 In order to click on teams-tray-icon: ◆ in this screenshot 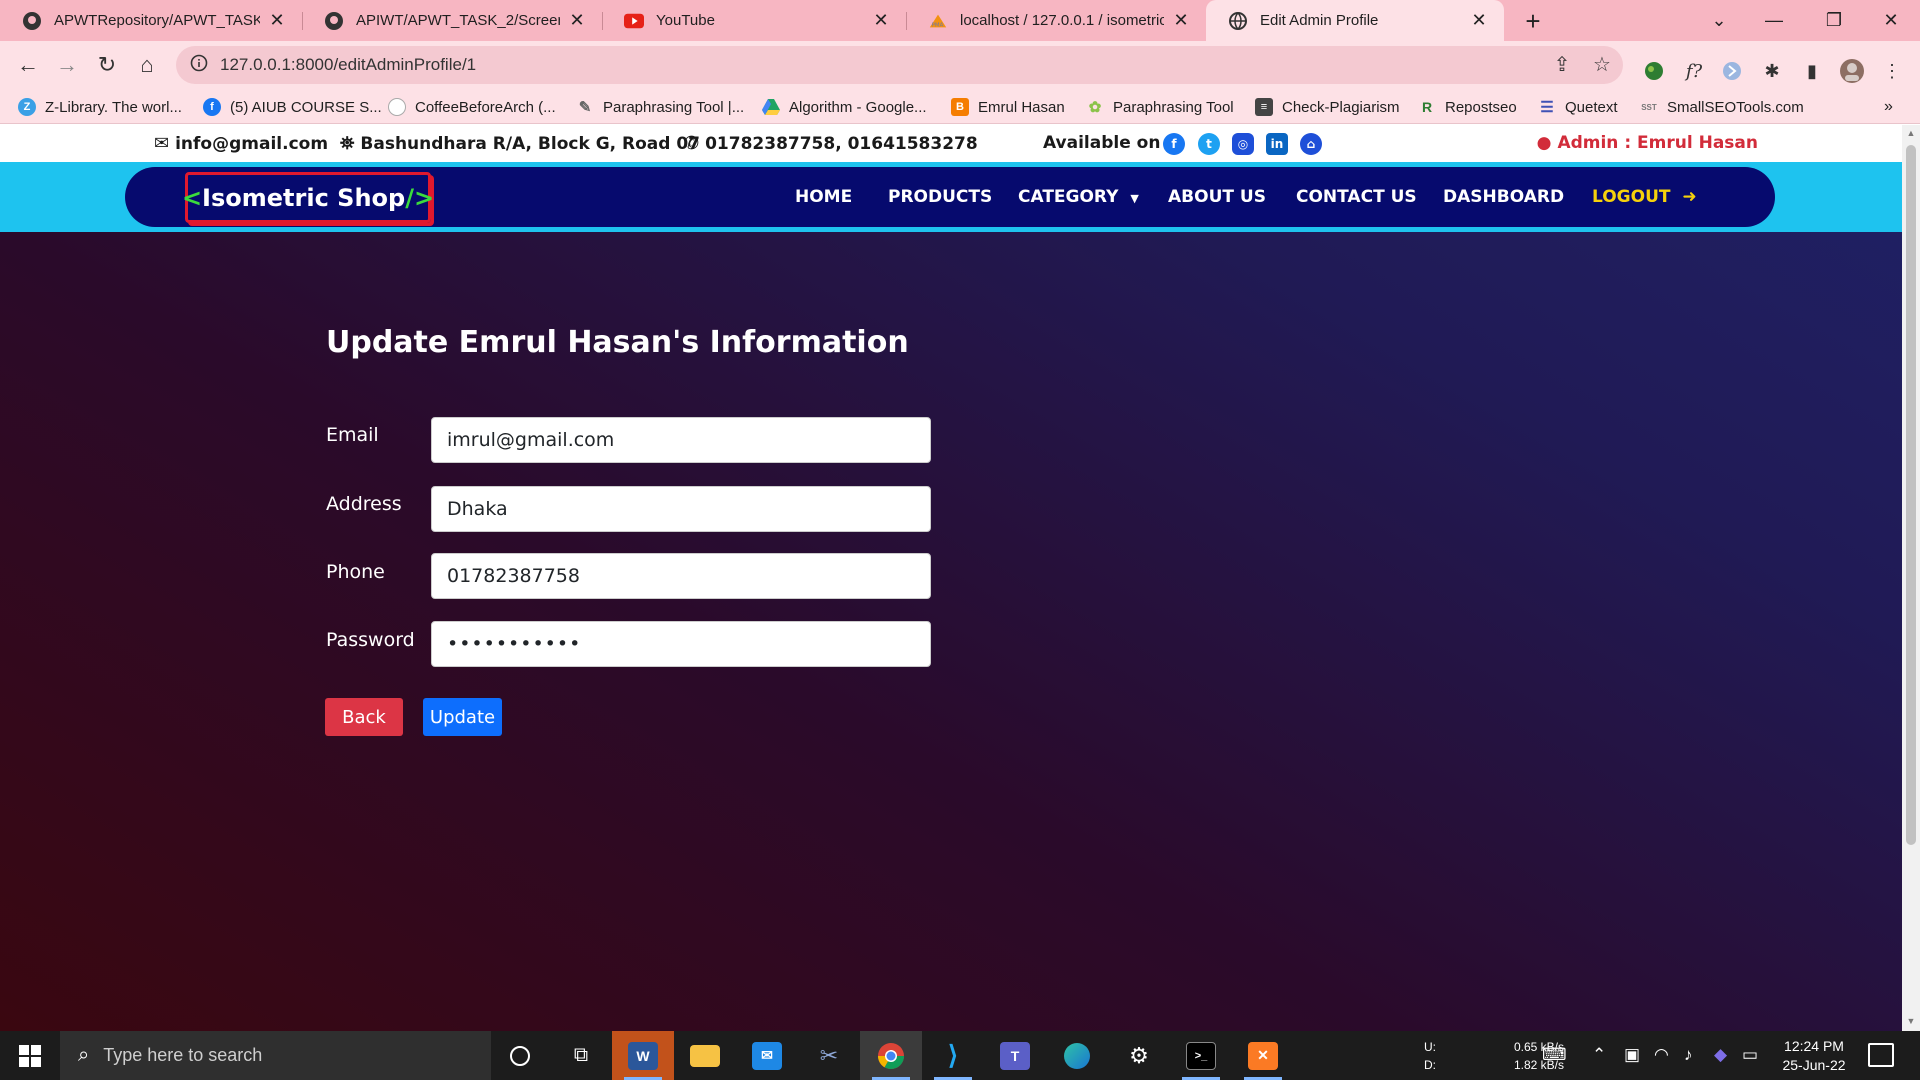, I will do `click(1720, 1055)`.